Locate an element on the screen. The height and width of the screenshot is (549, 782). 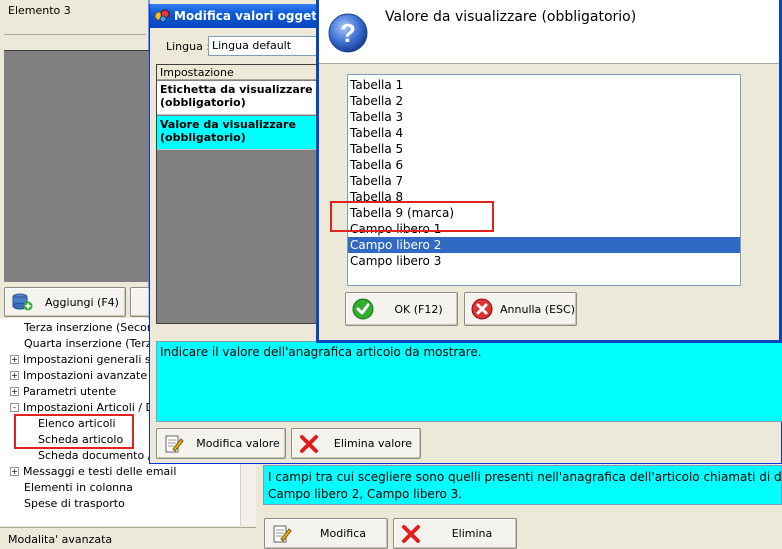
list-item: Tabella 3 is located at coordinates (544, 117).